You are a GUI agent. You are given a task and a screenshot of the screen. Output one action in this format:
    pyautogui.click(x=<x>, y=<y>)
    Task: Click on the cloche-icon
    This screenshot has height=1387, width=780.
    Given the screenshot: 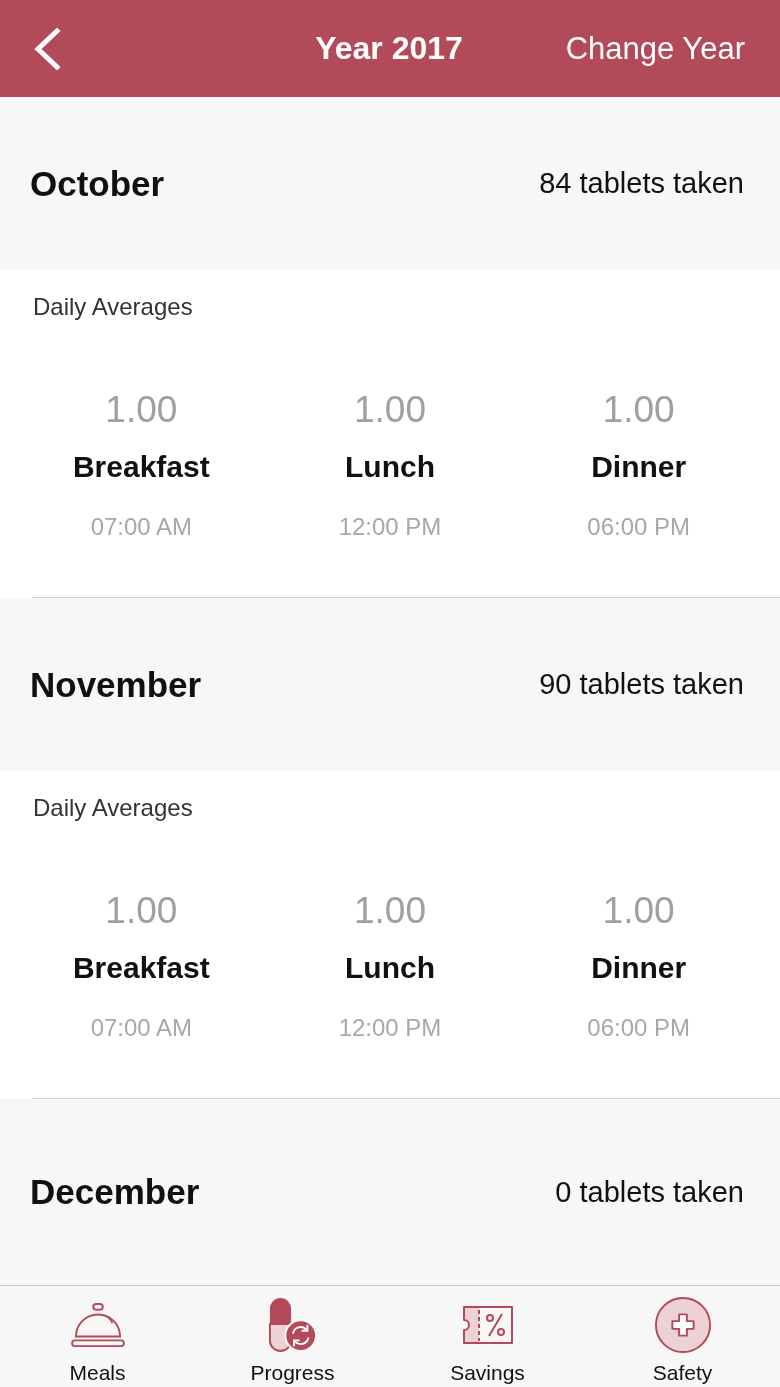 What is the action you would take?
    pyautogui.click(x=97, y=1325)
    